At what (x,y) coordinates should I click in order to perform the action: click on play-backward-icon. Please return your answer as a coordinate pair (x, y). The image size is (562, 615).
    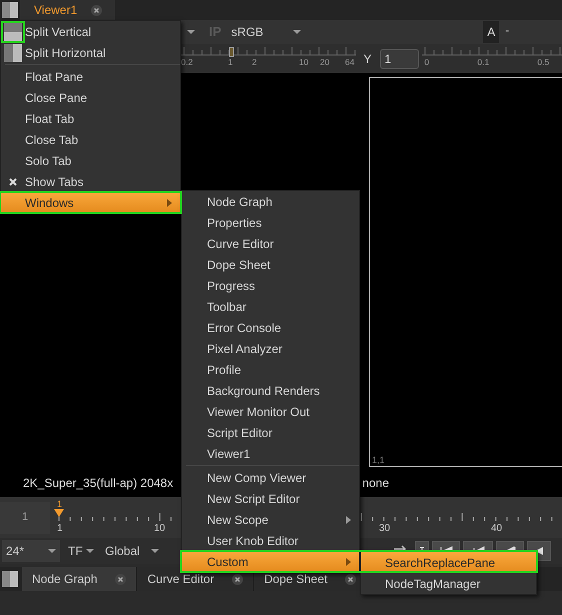
    Looking at the image, I should click on (539, 551).